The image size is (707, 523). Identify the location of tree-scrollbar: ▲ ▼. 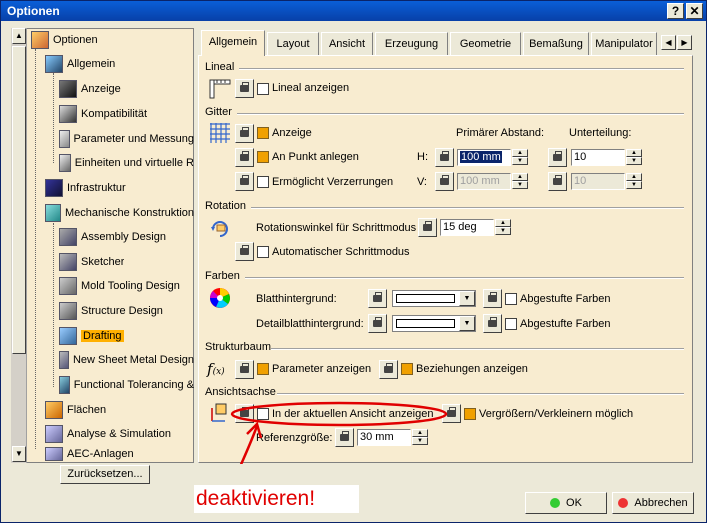
(19, 245).